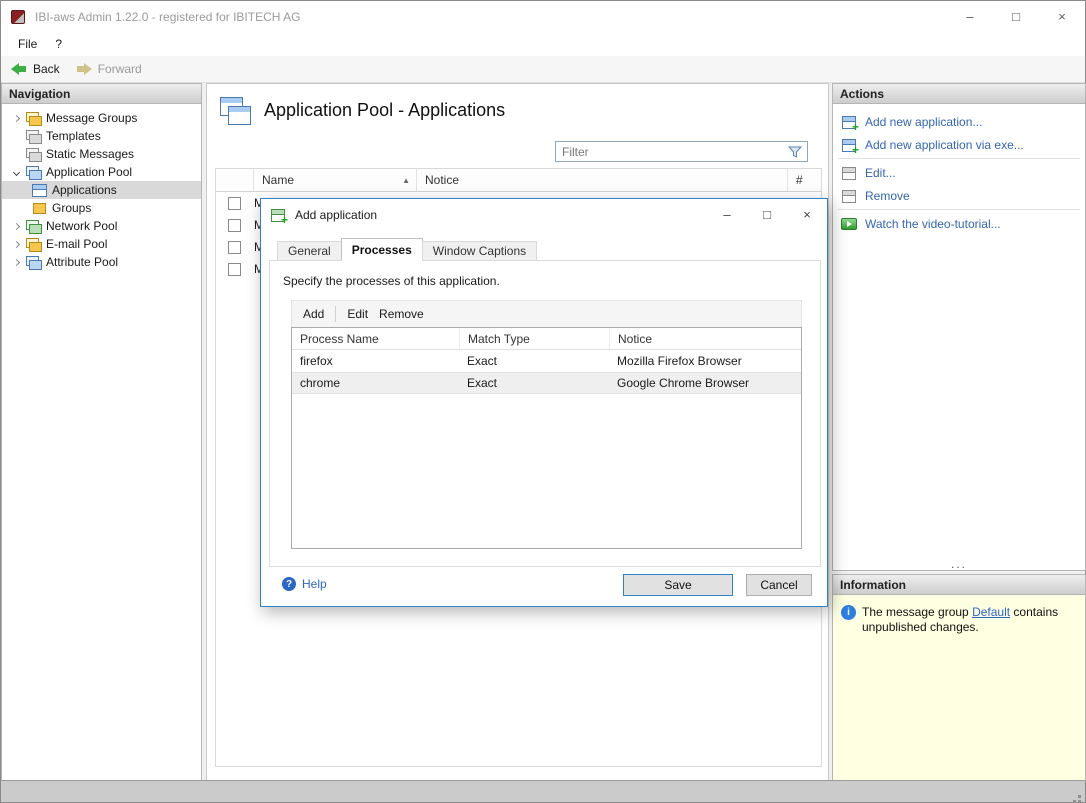  I want to click on action-remove: Remove, so click(959, 195).